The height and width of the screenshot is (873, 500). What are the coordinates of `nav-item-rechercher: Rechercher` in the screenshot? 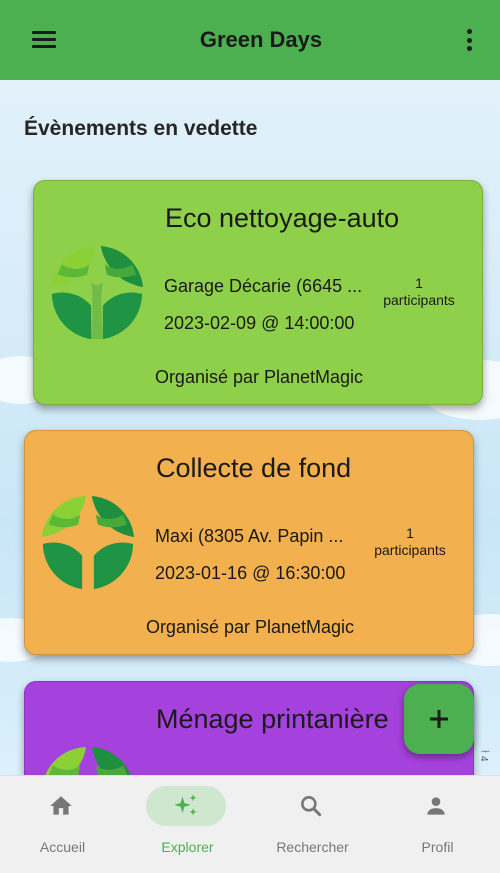 It's located at (312, 824).